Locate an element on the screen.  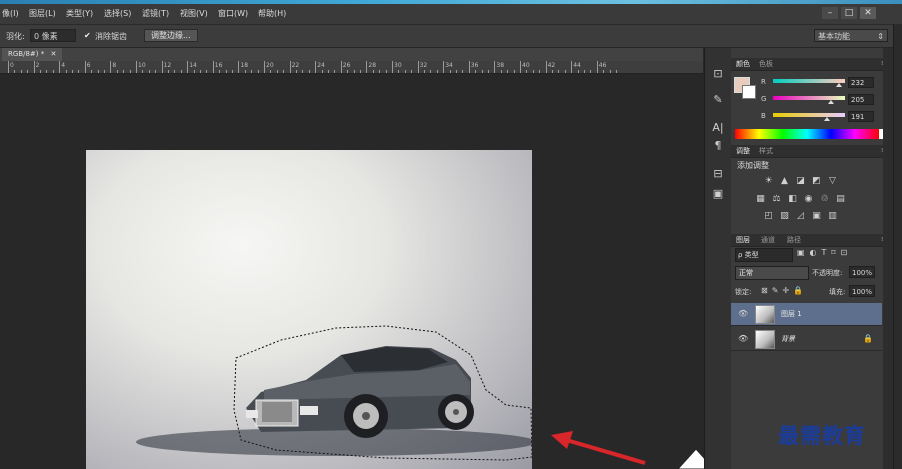
close-tab-icon: ✕ is located at coordinates (53, 54).